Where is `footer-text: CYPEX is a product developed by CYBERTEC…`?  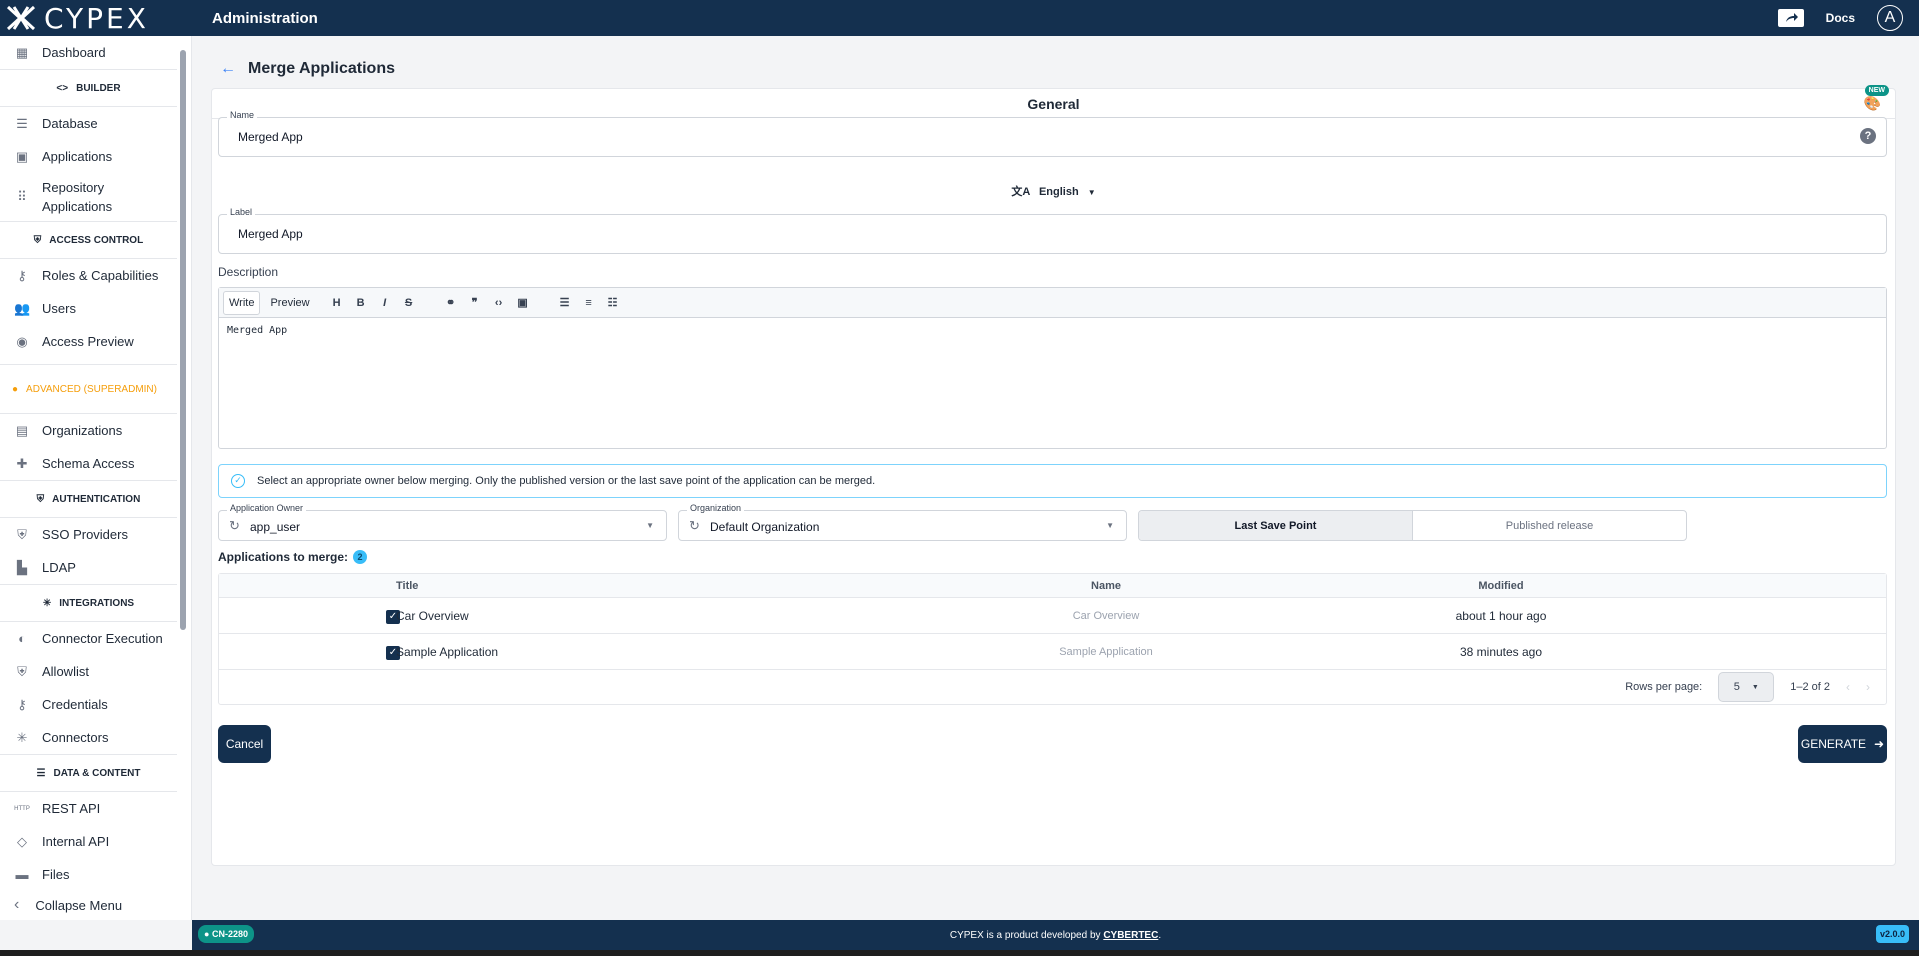 footer-text: CYPEX is a product developed by CYBERTEC… is located at coordinates (1055, 935).